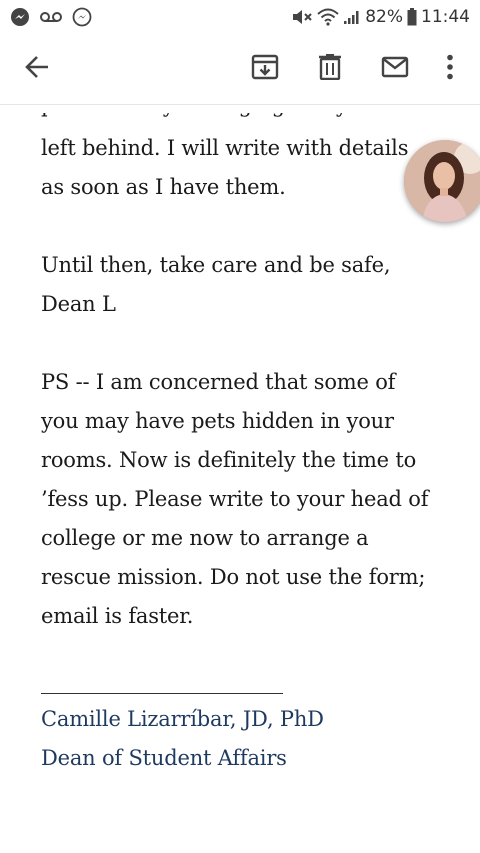 This screenshot has width=480, height=853. Describe the element at coordinates (205, 538) in the screenshot. I see `body-line: college or me now to arrange a` at that location.